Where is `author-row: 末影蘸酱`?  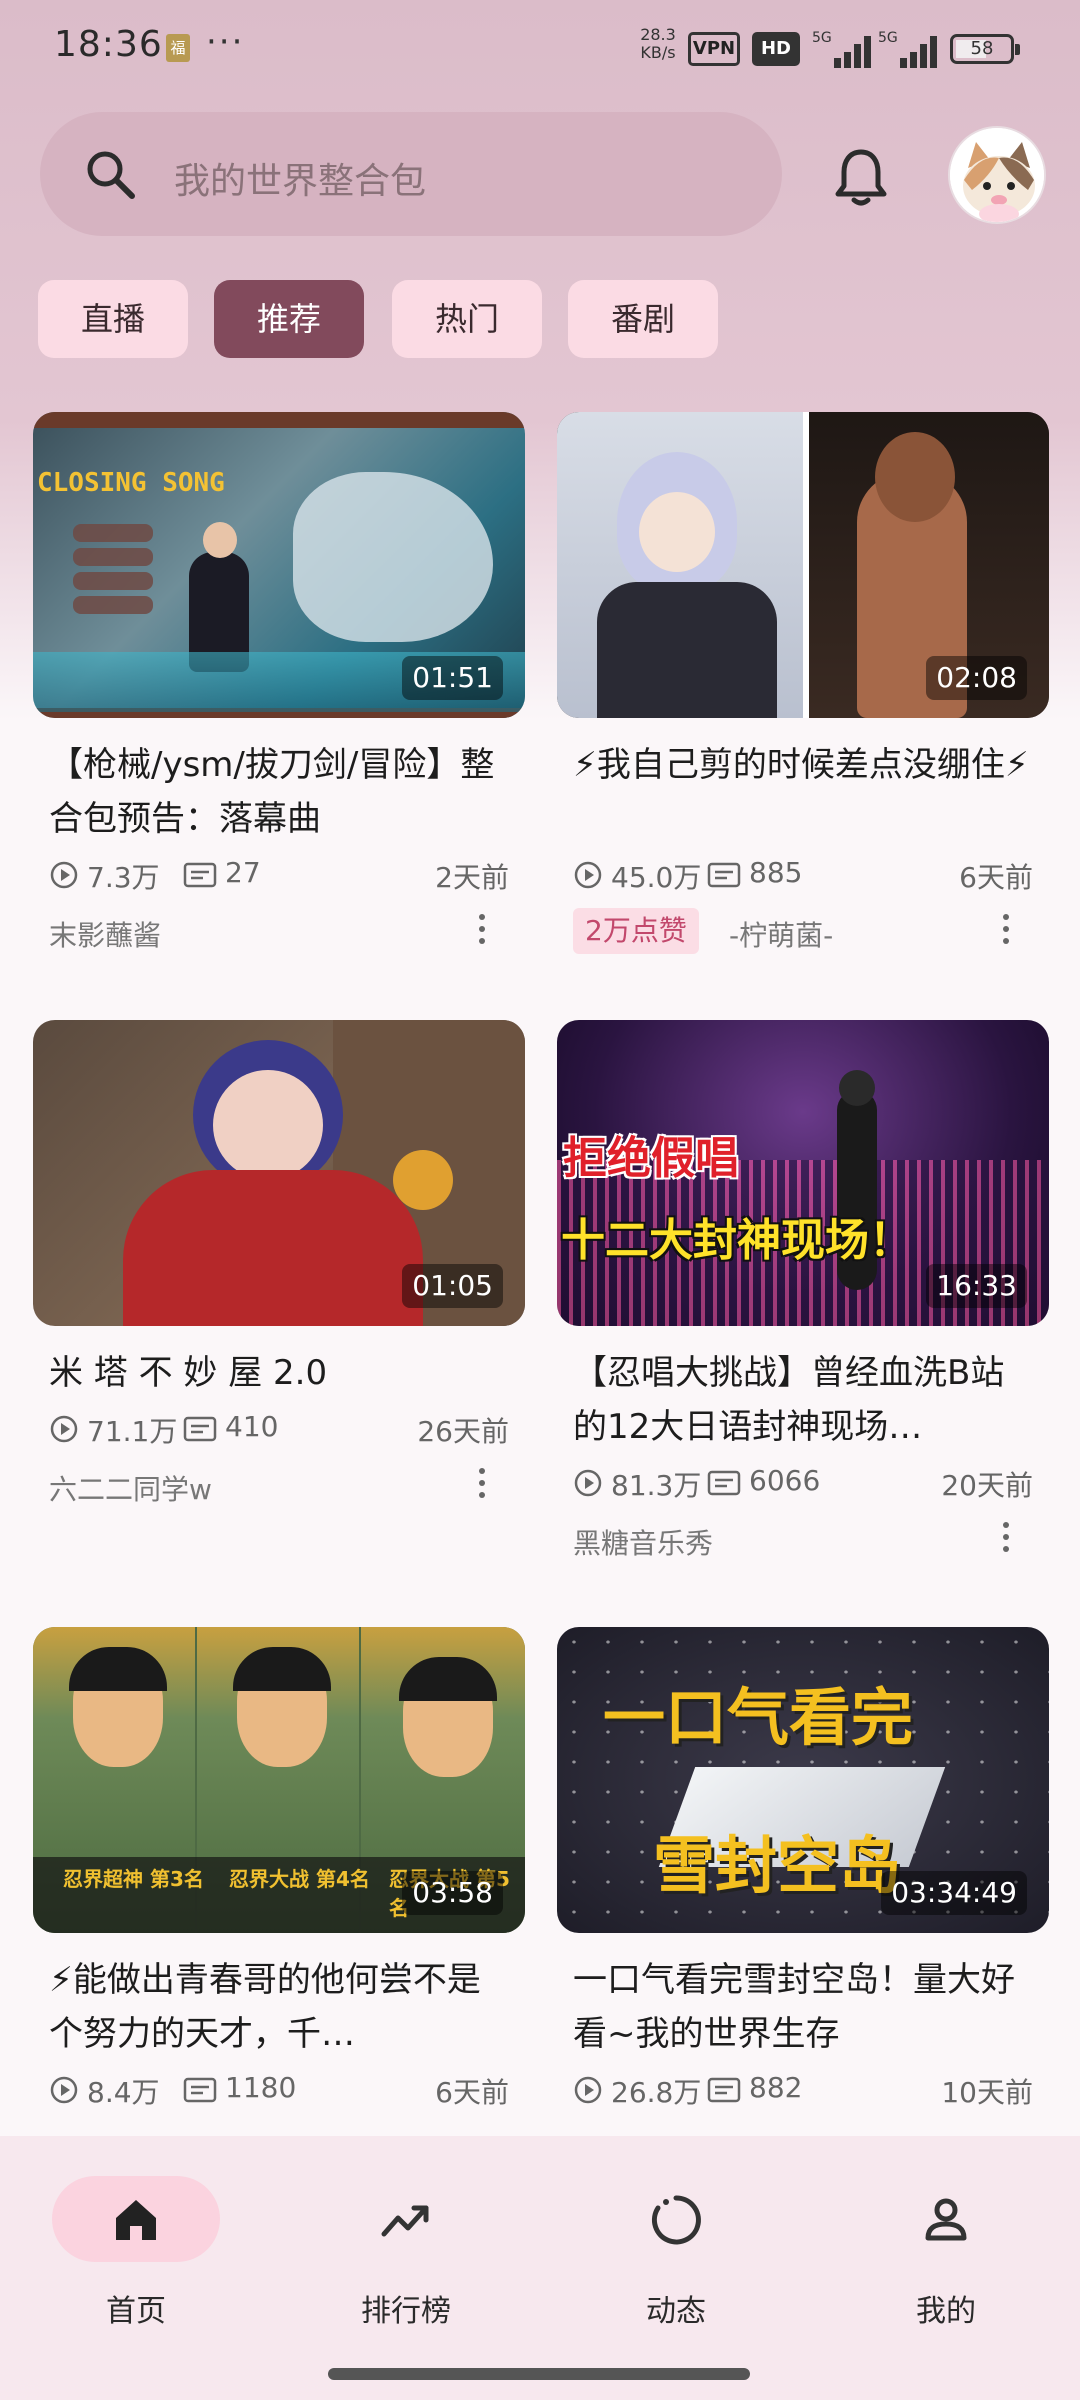
author-row: 末影蘸酱 is located at coordinates (279, 932).